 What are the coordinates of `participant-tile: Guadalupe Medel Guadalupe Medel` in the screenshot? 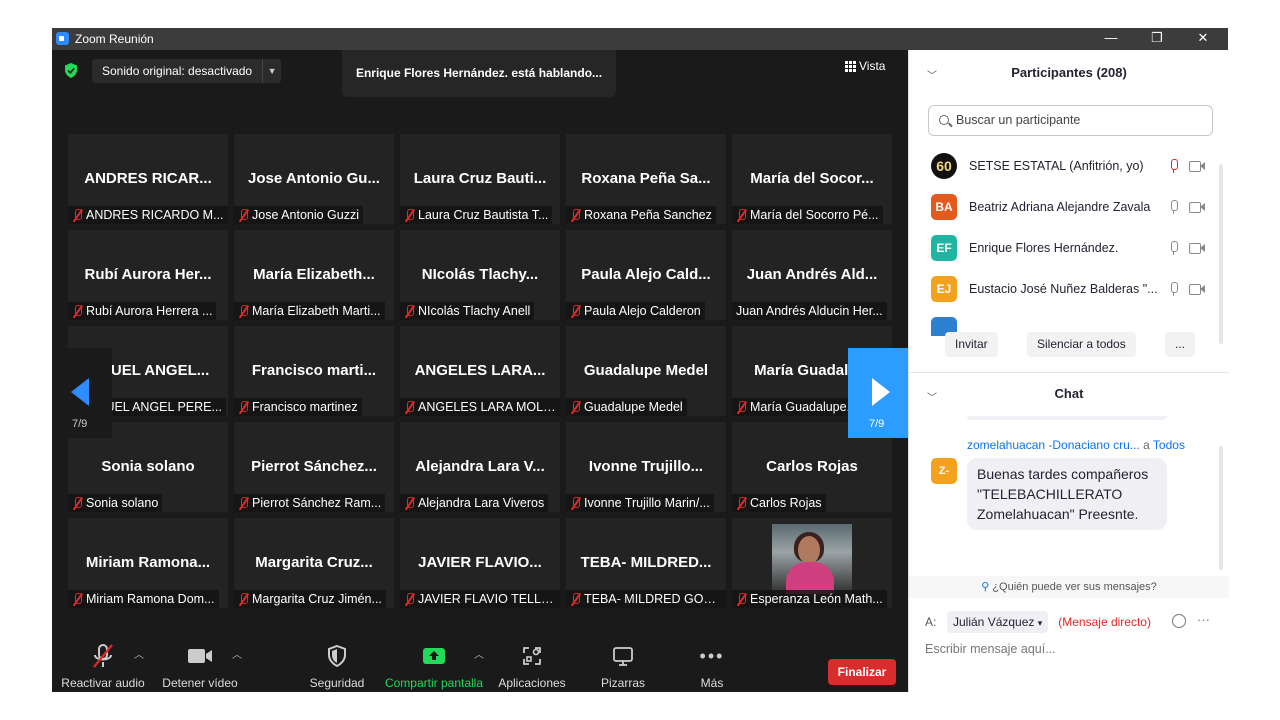 It's located at (646, 371).